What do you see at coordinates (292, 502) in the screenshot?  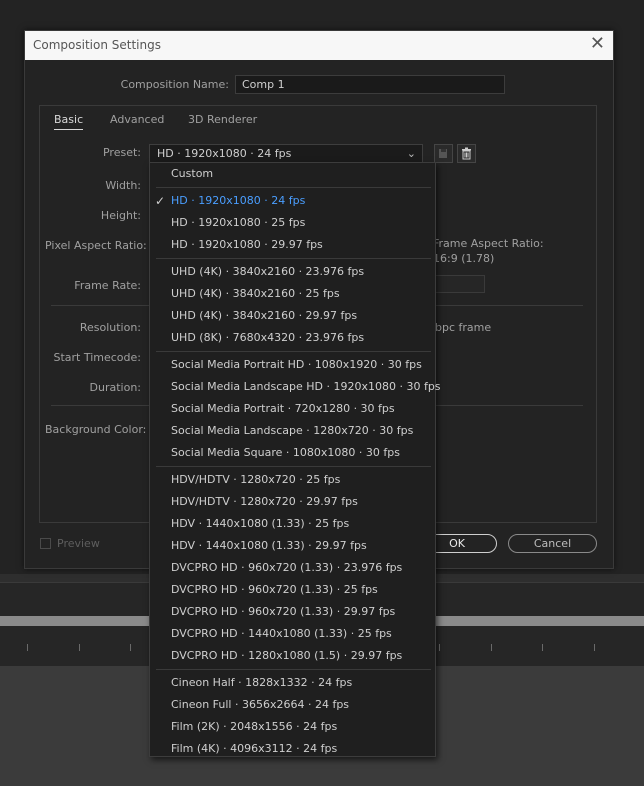 I see `menu-item-preset: HDV/HDTV · 1280x720 · 29.97 fps` at bounding box center [292, 502].